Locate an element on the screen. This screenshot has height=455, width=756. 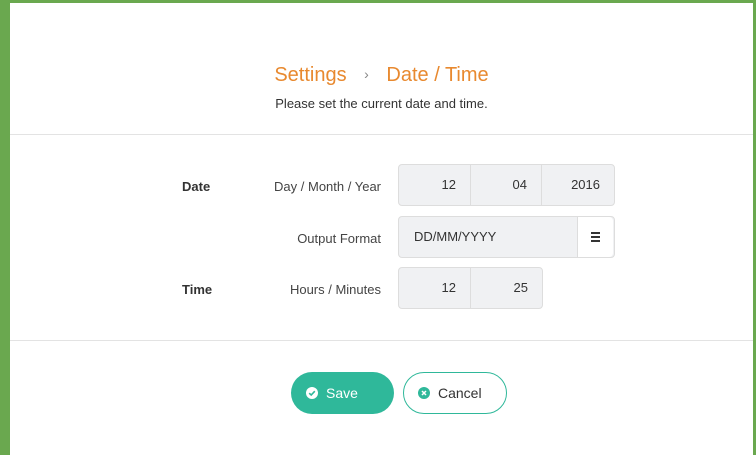
cancel-label: Cancel is located at coordinates (460, 393).